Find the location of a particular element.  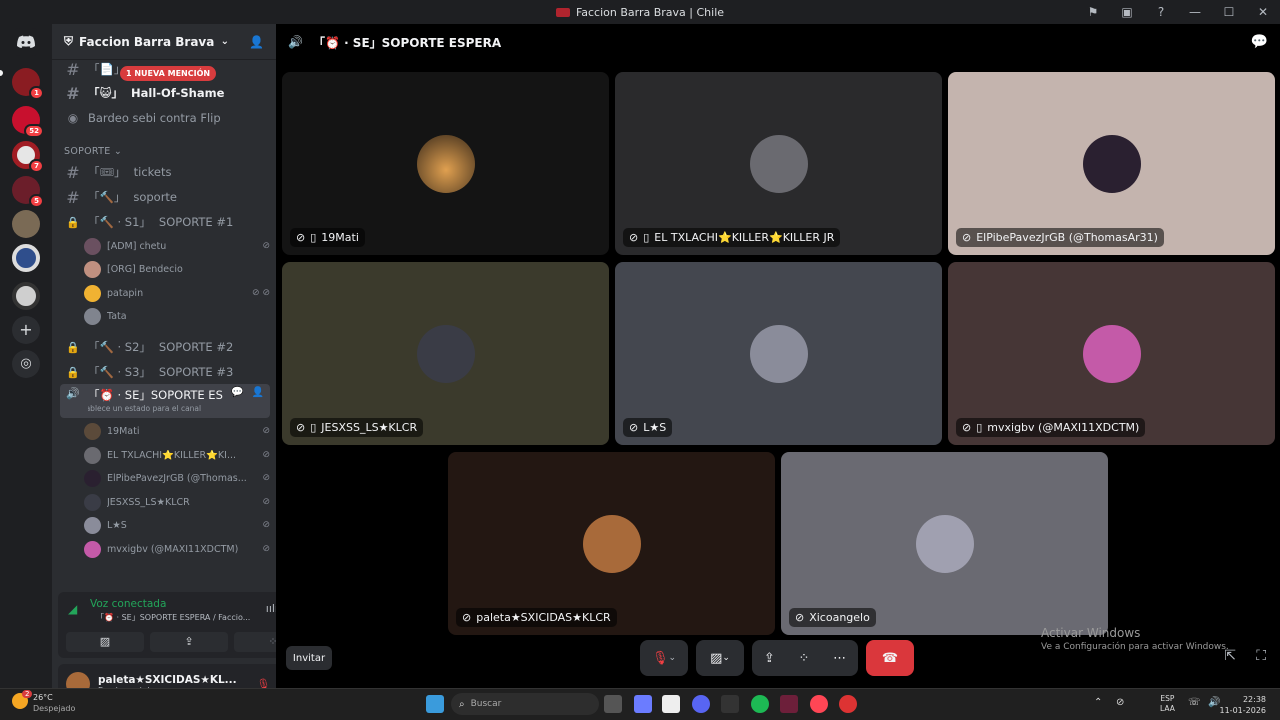

voice-user: ElPibePavezJrGB (@Thomas... ⊘ is located at coordinates (177, 478).